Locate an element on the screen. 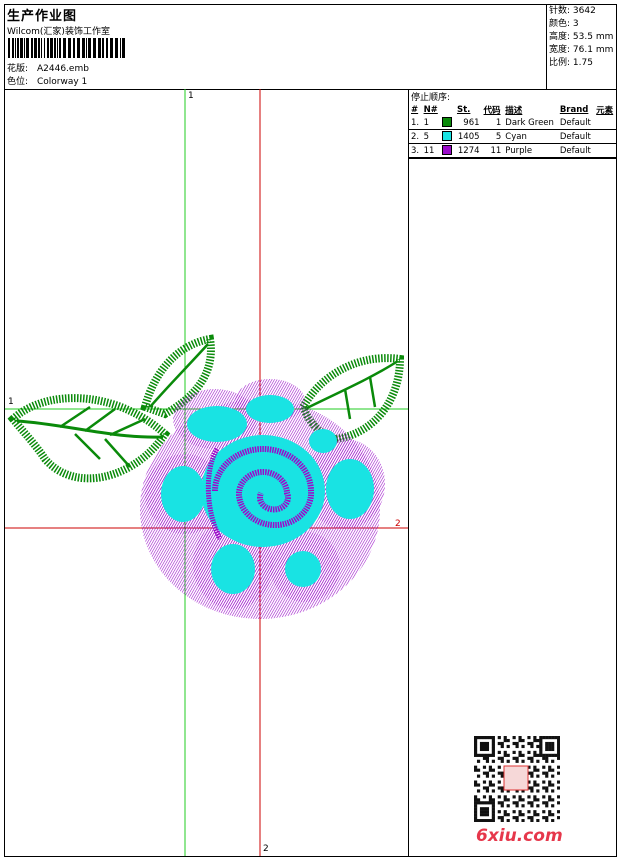 This screenshot has width=620, height=860. colorway-line: 色位: Colorway 1 is located at coordinates (47, 80).